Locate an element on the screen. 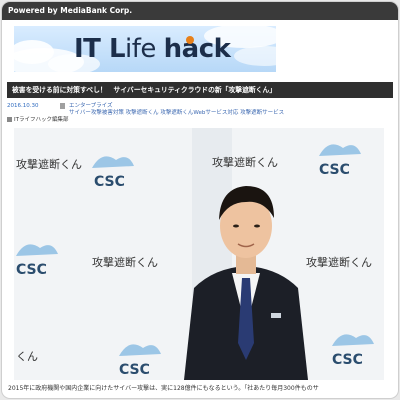 The image size is (400, 400). svg-text: くん is located at coordinates (27, 356).